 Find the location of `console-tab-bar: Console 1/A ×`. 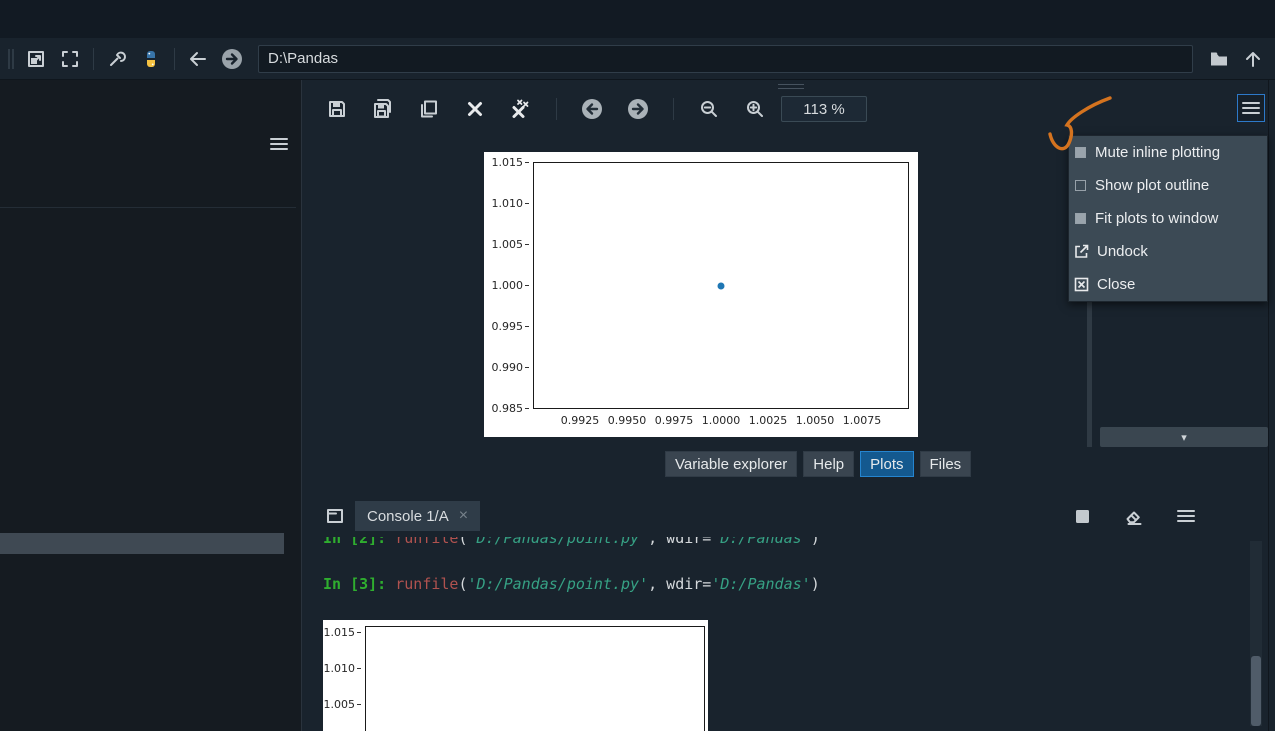

console-tab-bar: Console 1/A × is located at coordinates (790, 516).